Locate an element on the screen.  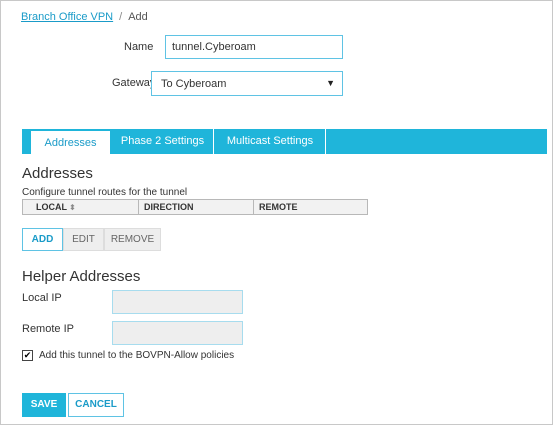
tunnel-routes-table: LOCAL ⬍ DIRECTION REMOTE is located at coordinates (195, 207).